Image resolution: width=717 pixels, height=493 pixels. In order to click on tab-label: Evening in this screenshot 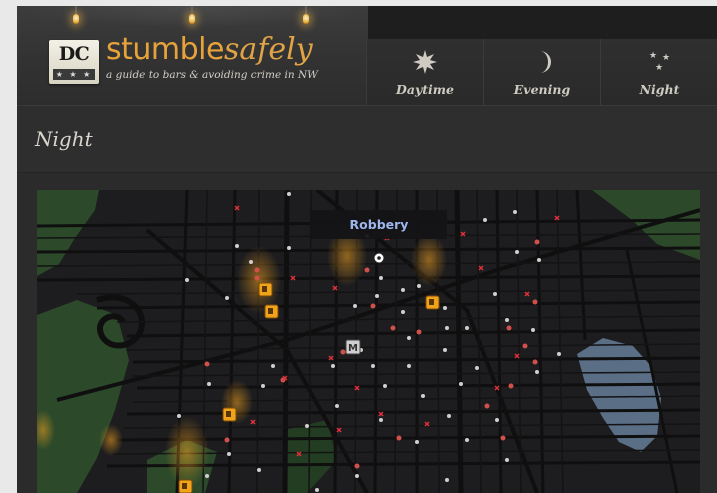, I will do `click(542, 89)`.